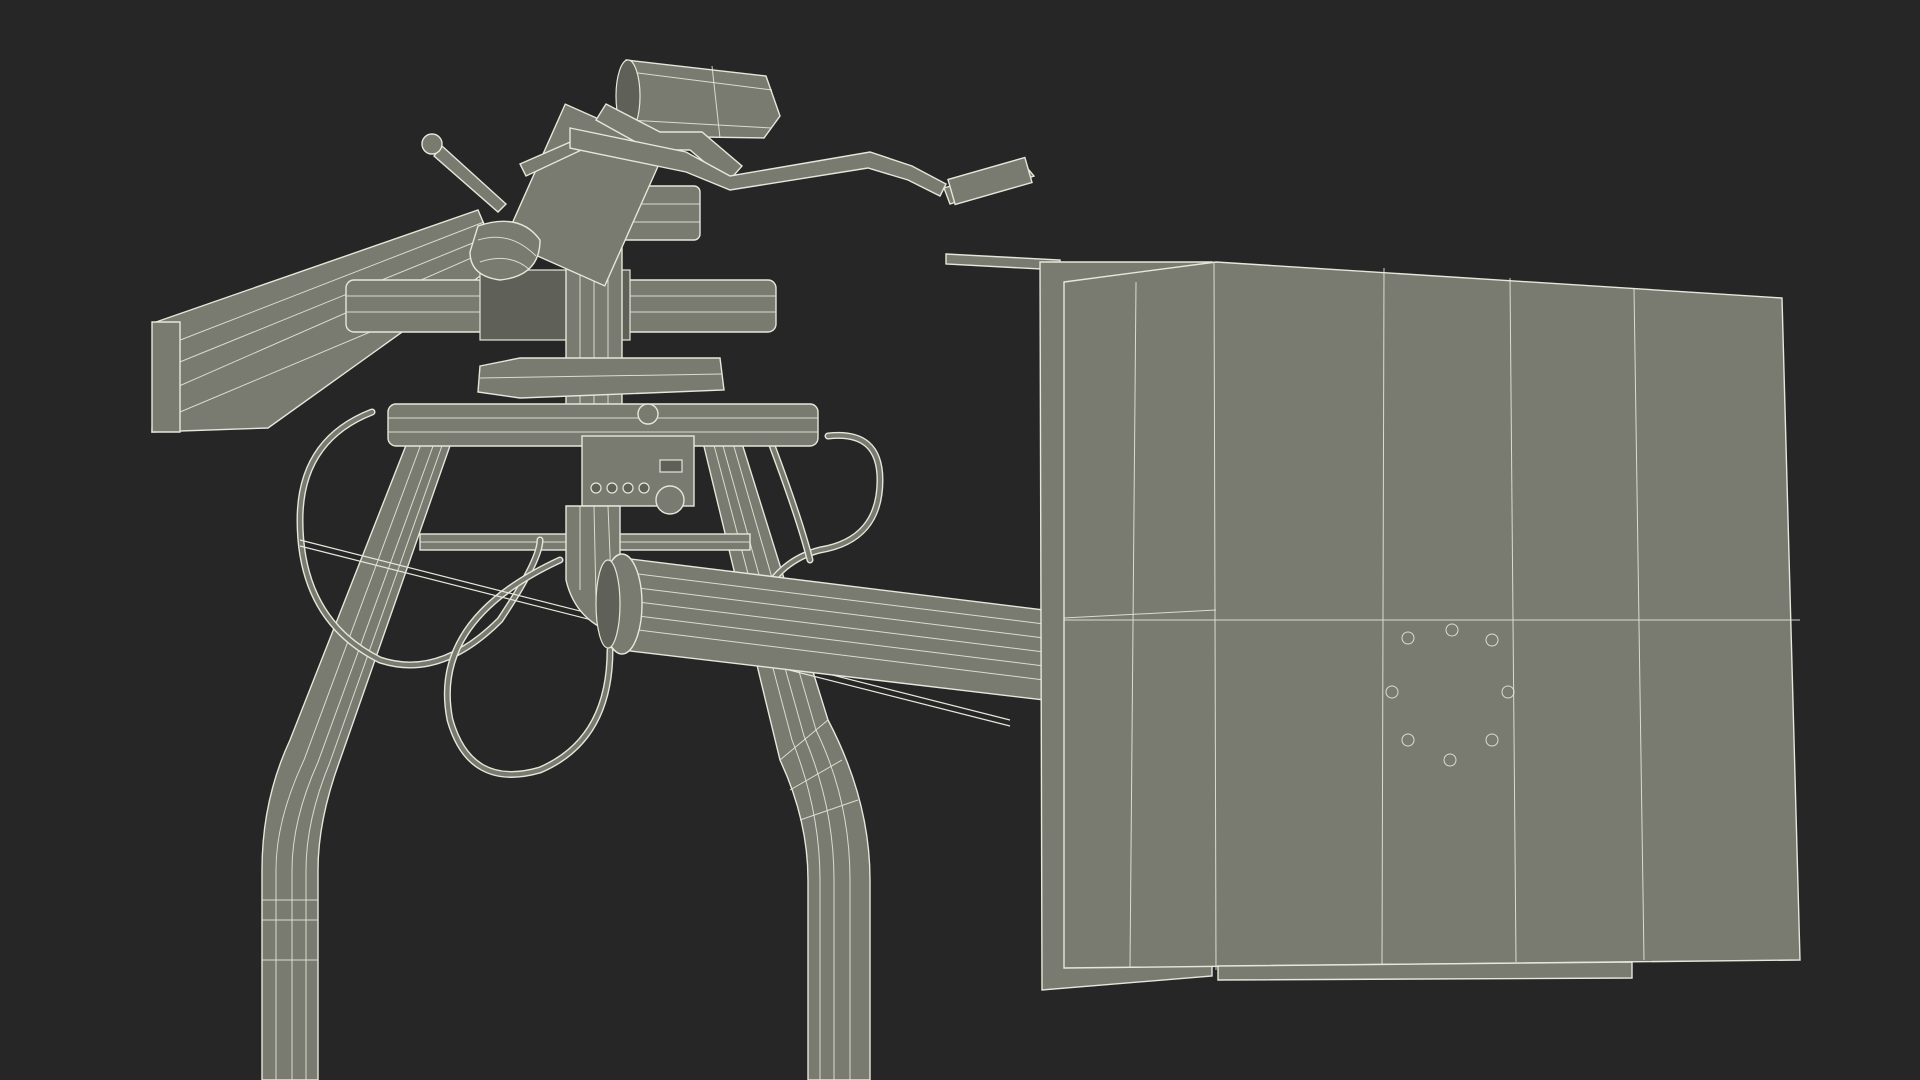  I want to click on right-leg, so click(785, 751).